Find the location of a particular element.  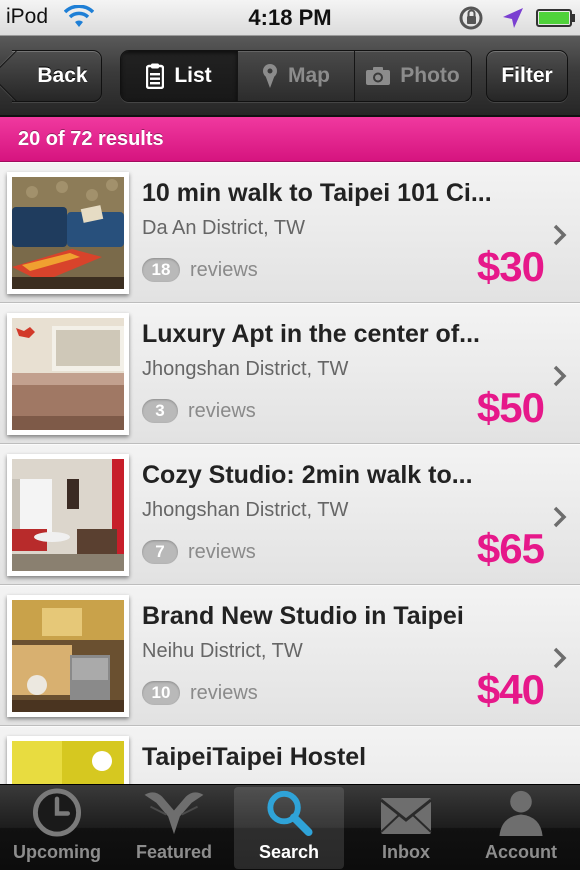

results-count: 20 of 72 results is located at coordinates (91, 138).